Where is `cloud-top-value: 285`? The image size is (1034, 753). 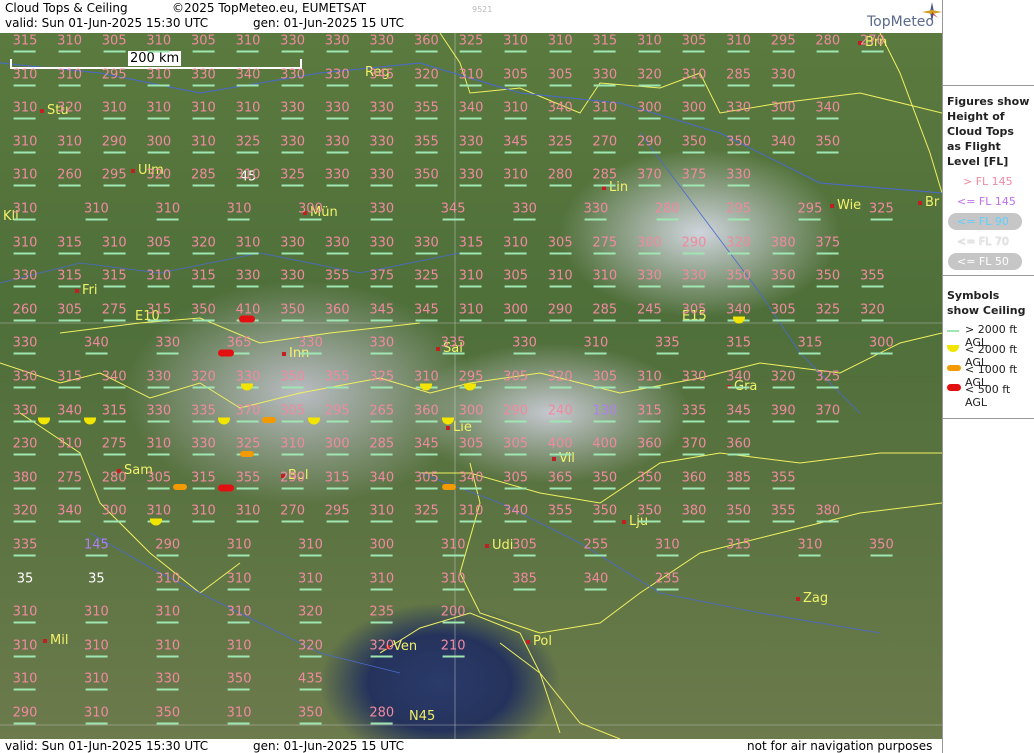 cloud-top-value: 285 is located at coordinates (203, 175).